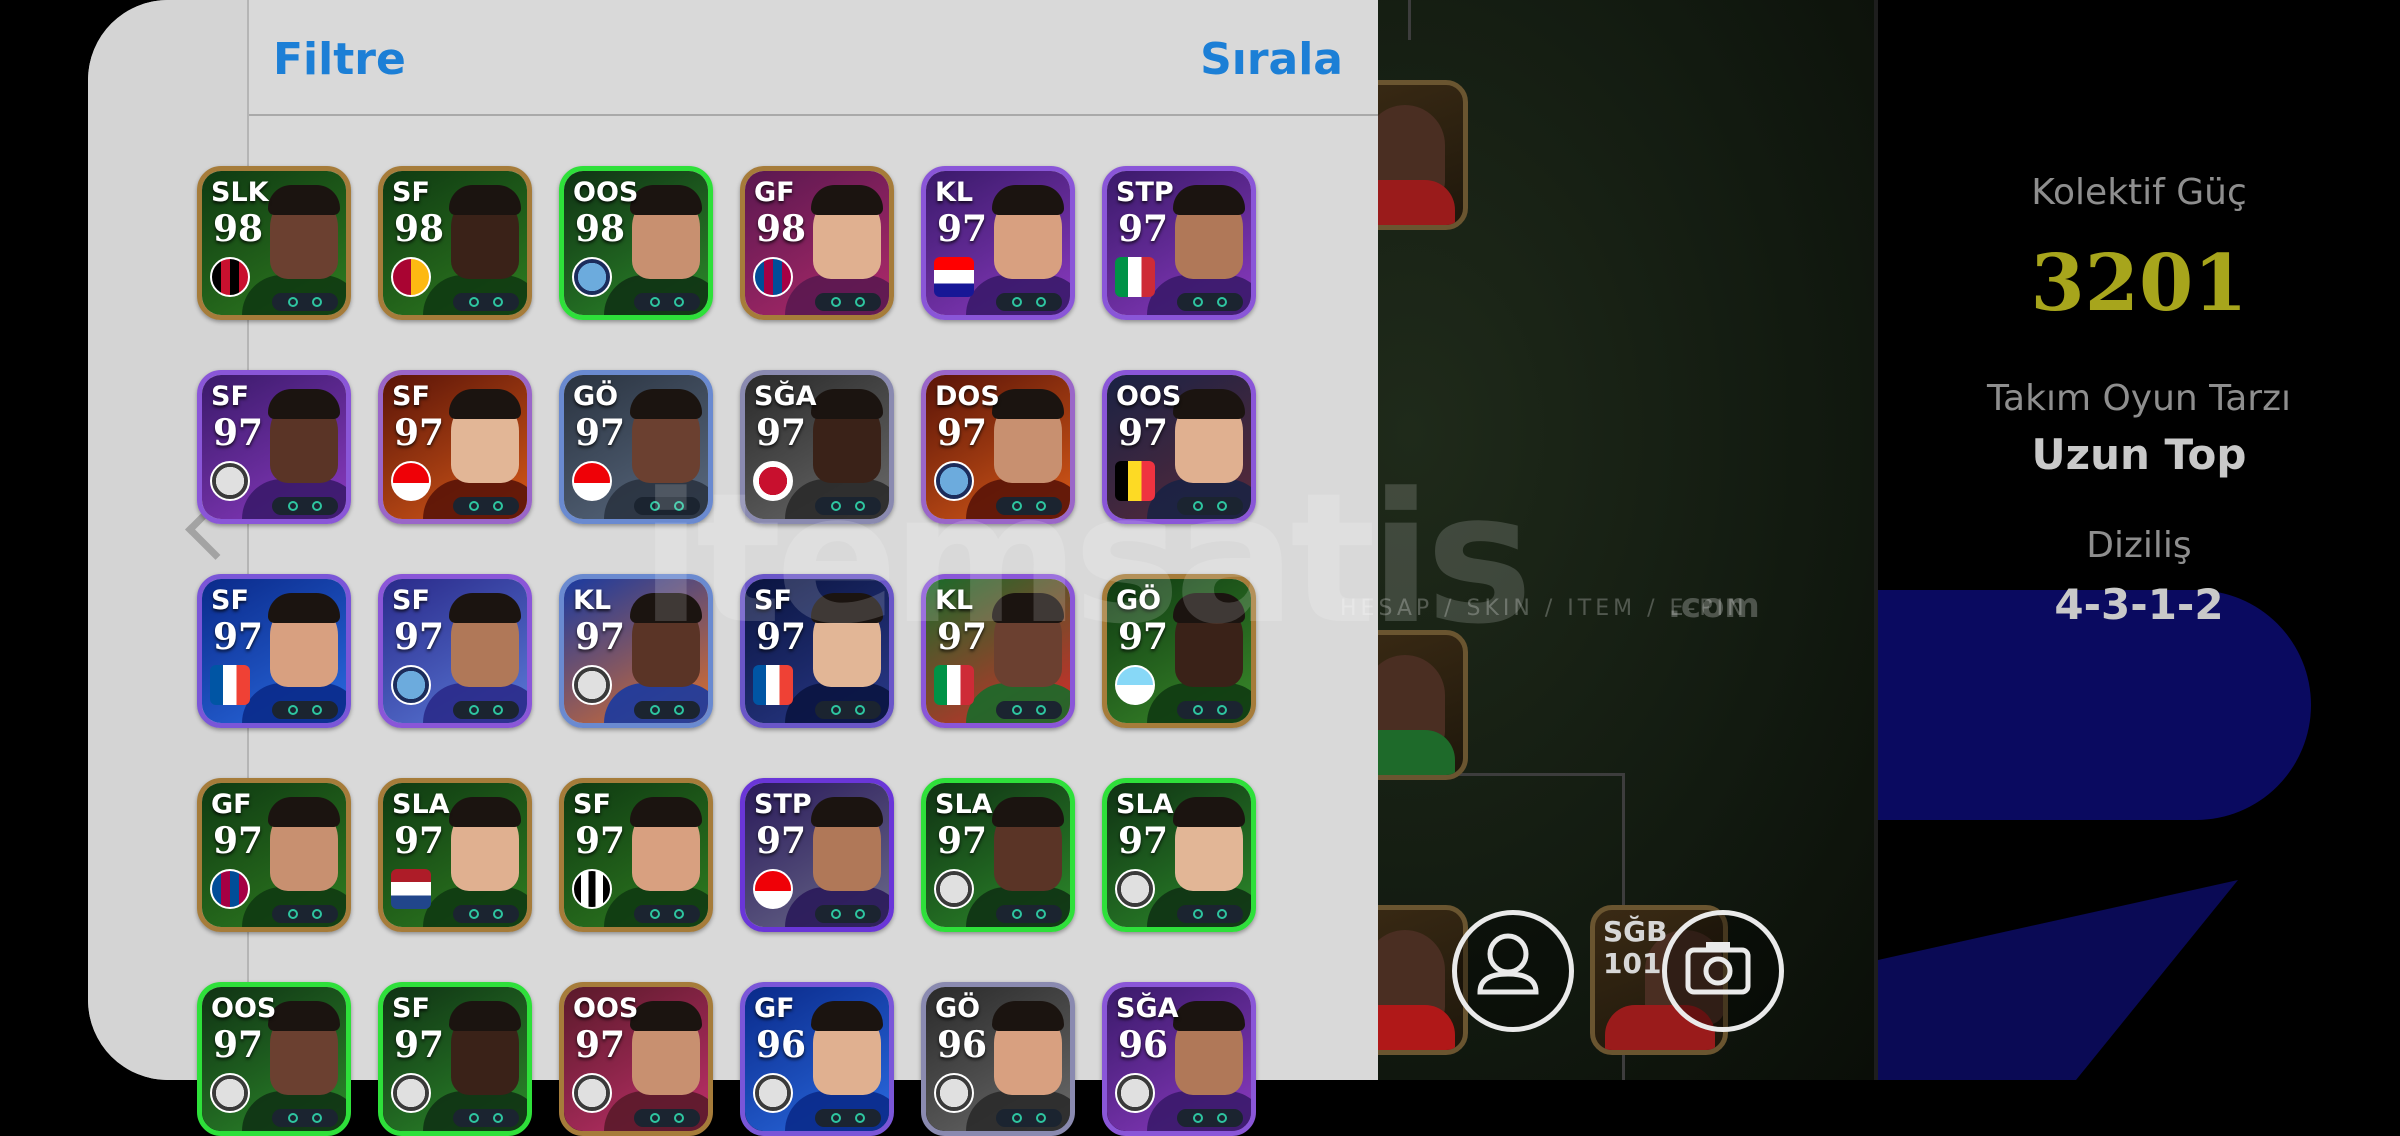 The height and width of the screenshot is (1136, 2400). What do you see at coordinates (958, 1008) in the screenshot?
I see `player-position: GÖ` at bounding box center [958, 1008].